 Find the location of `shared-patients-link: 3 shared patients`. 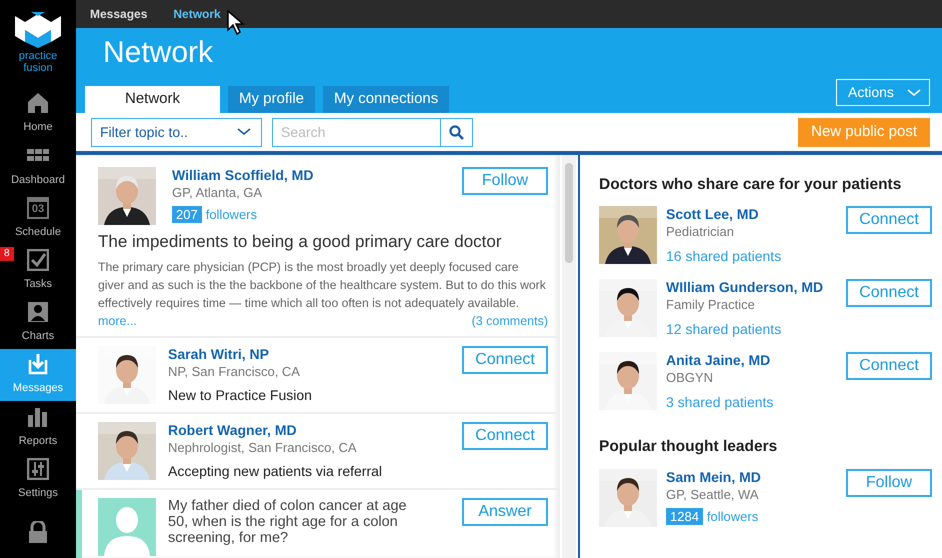

shared-patients-link: 3 shared patients is located at coordinates (751, 403).